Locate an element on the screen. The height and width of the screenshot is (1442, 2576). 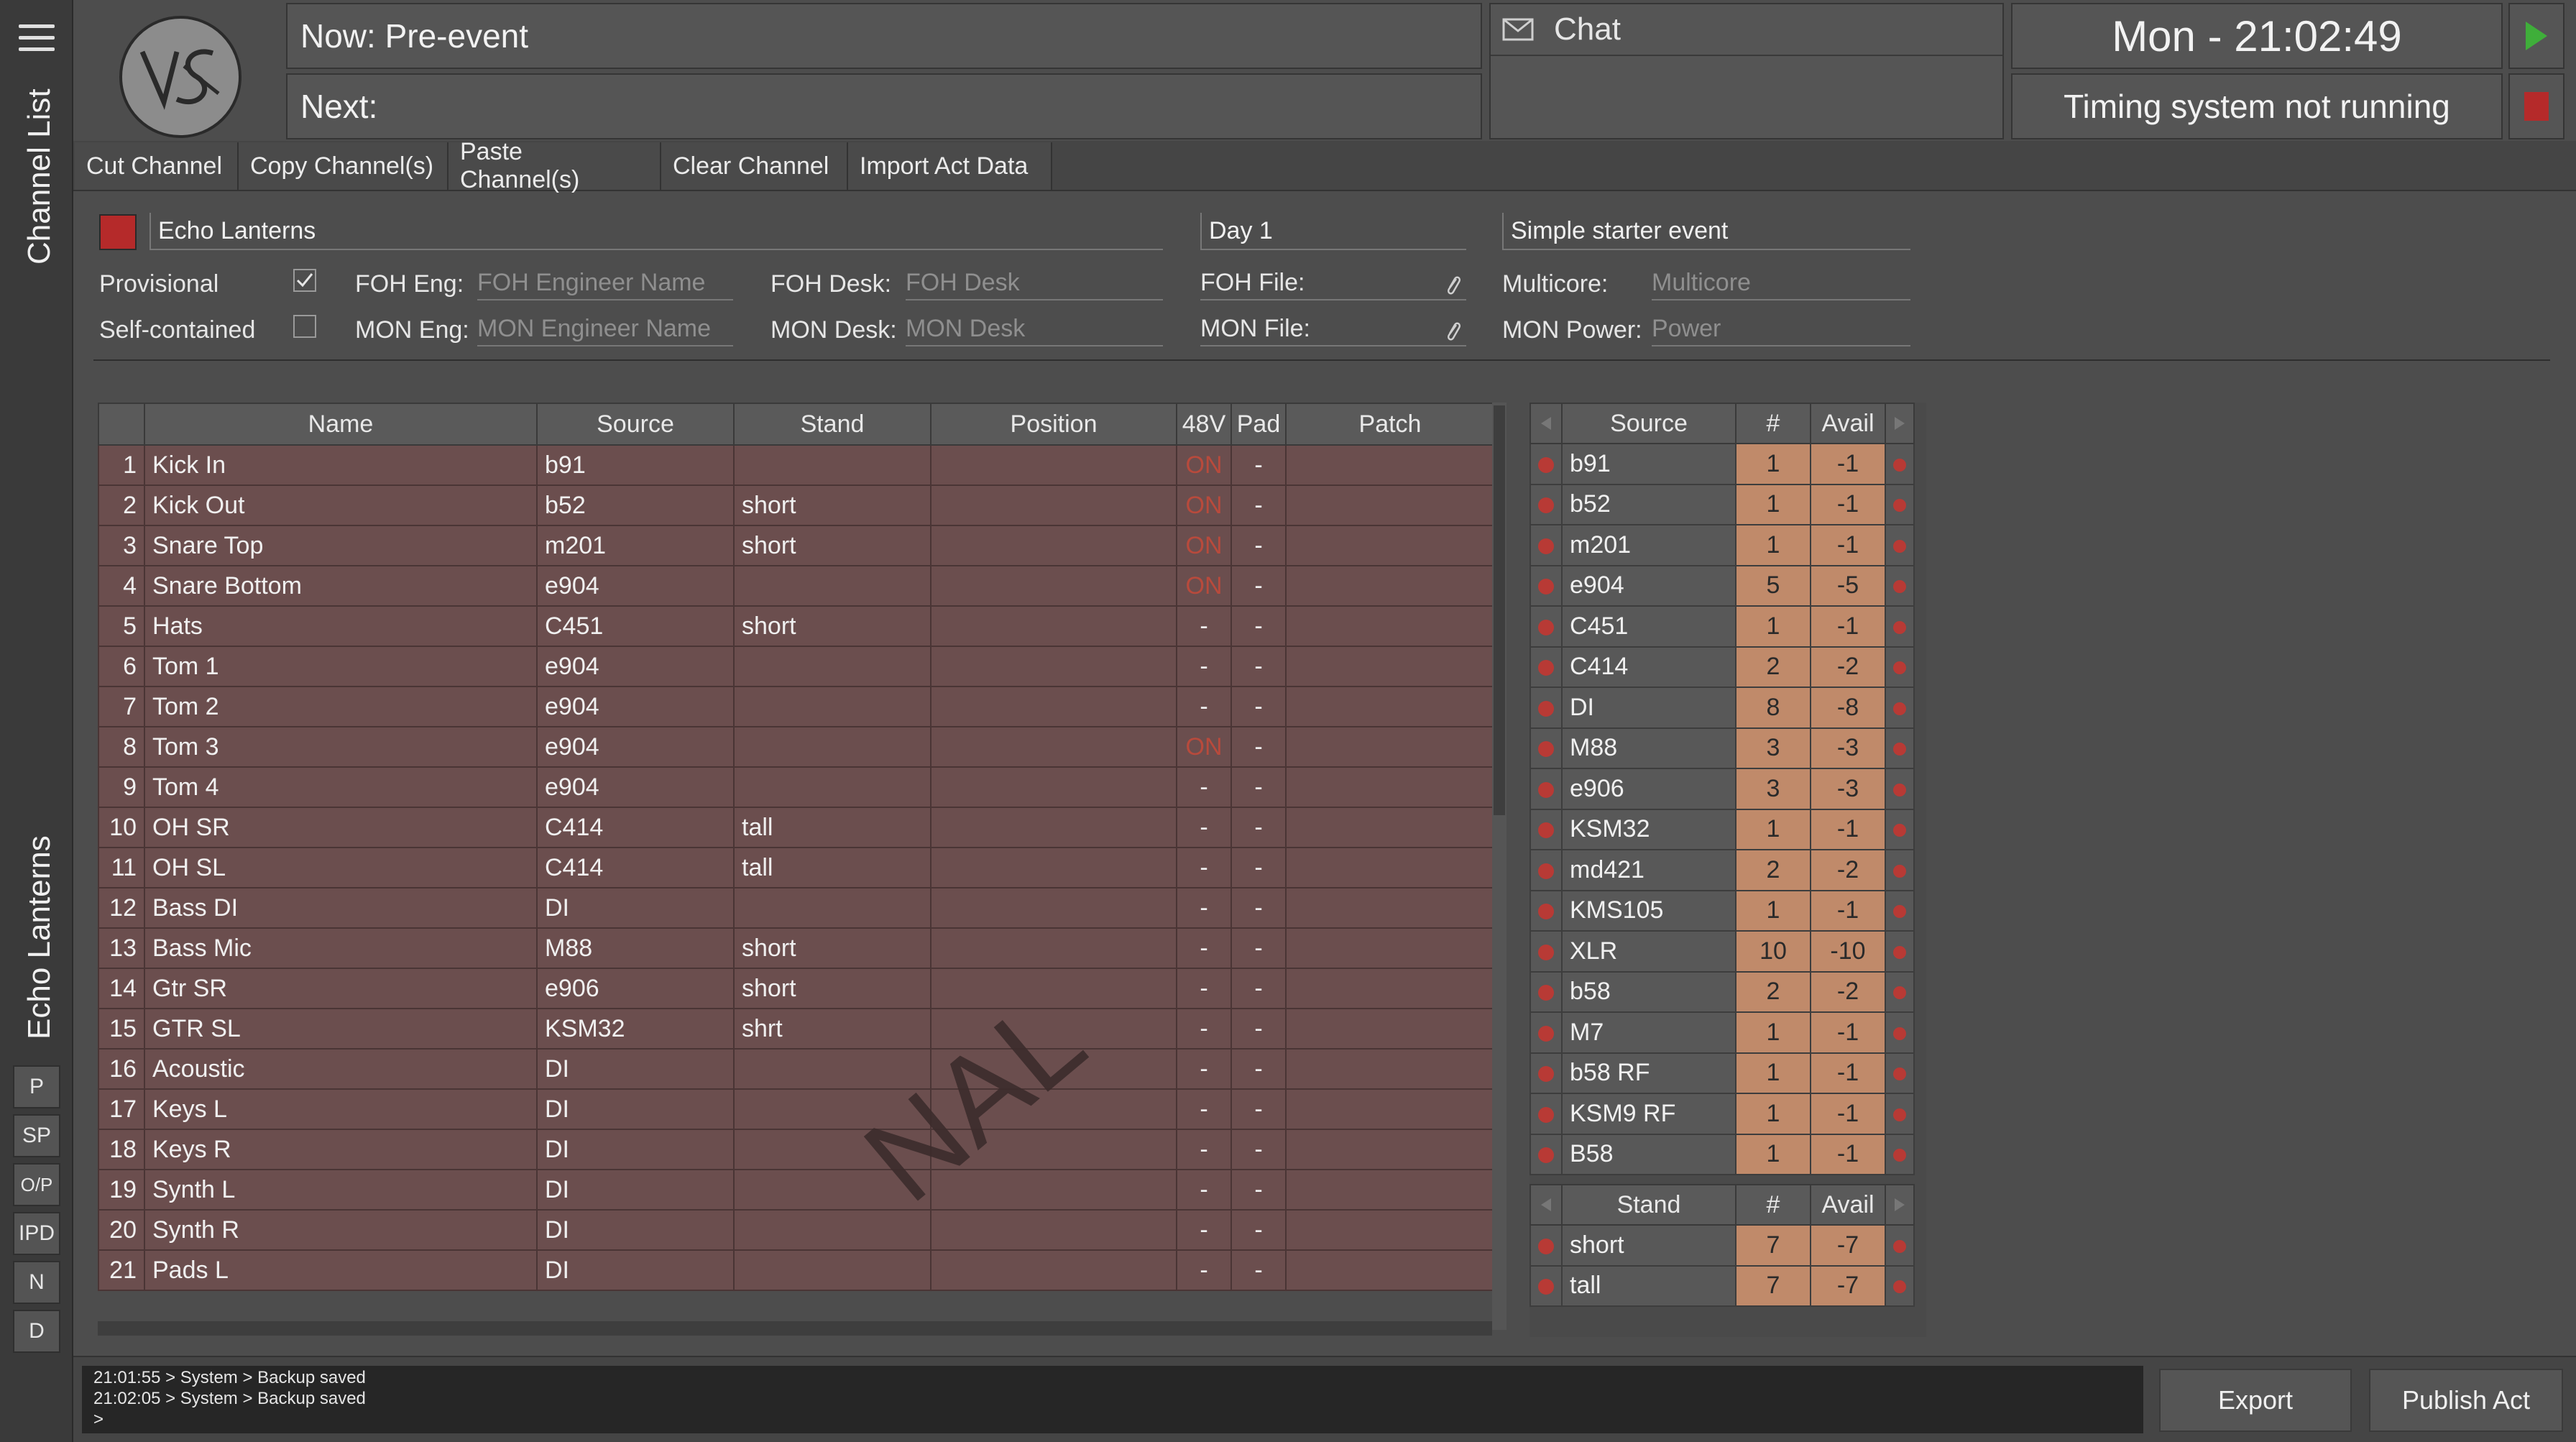
column-header-phantom-48v: 48V is located at coordinates (1204, 425).